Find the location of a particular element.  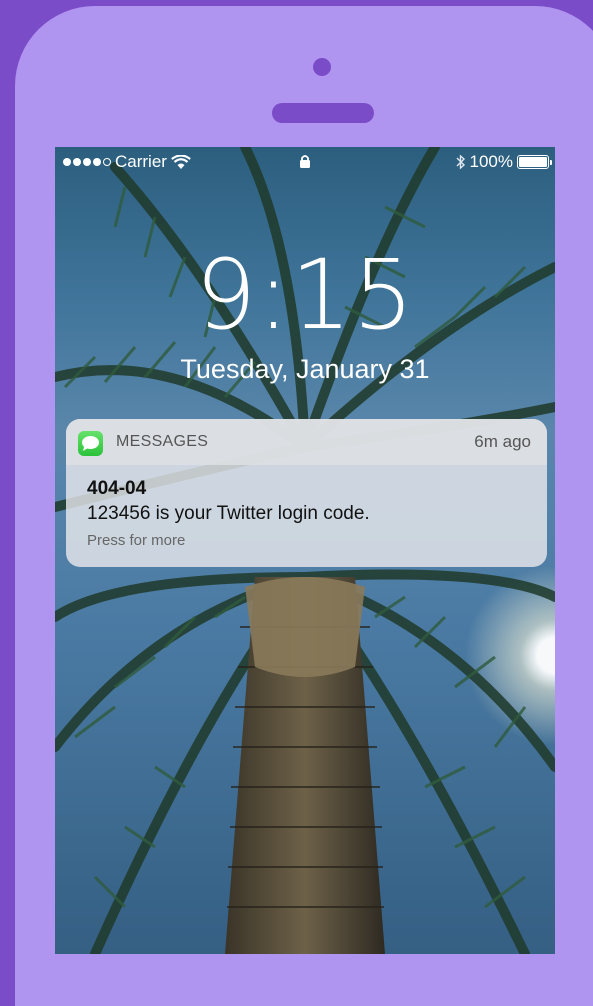

notification-message: 123456 is your Twitter login code. is located at coordinates (228, 513).